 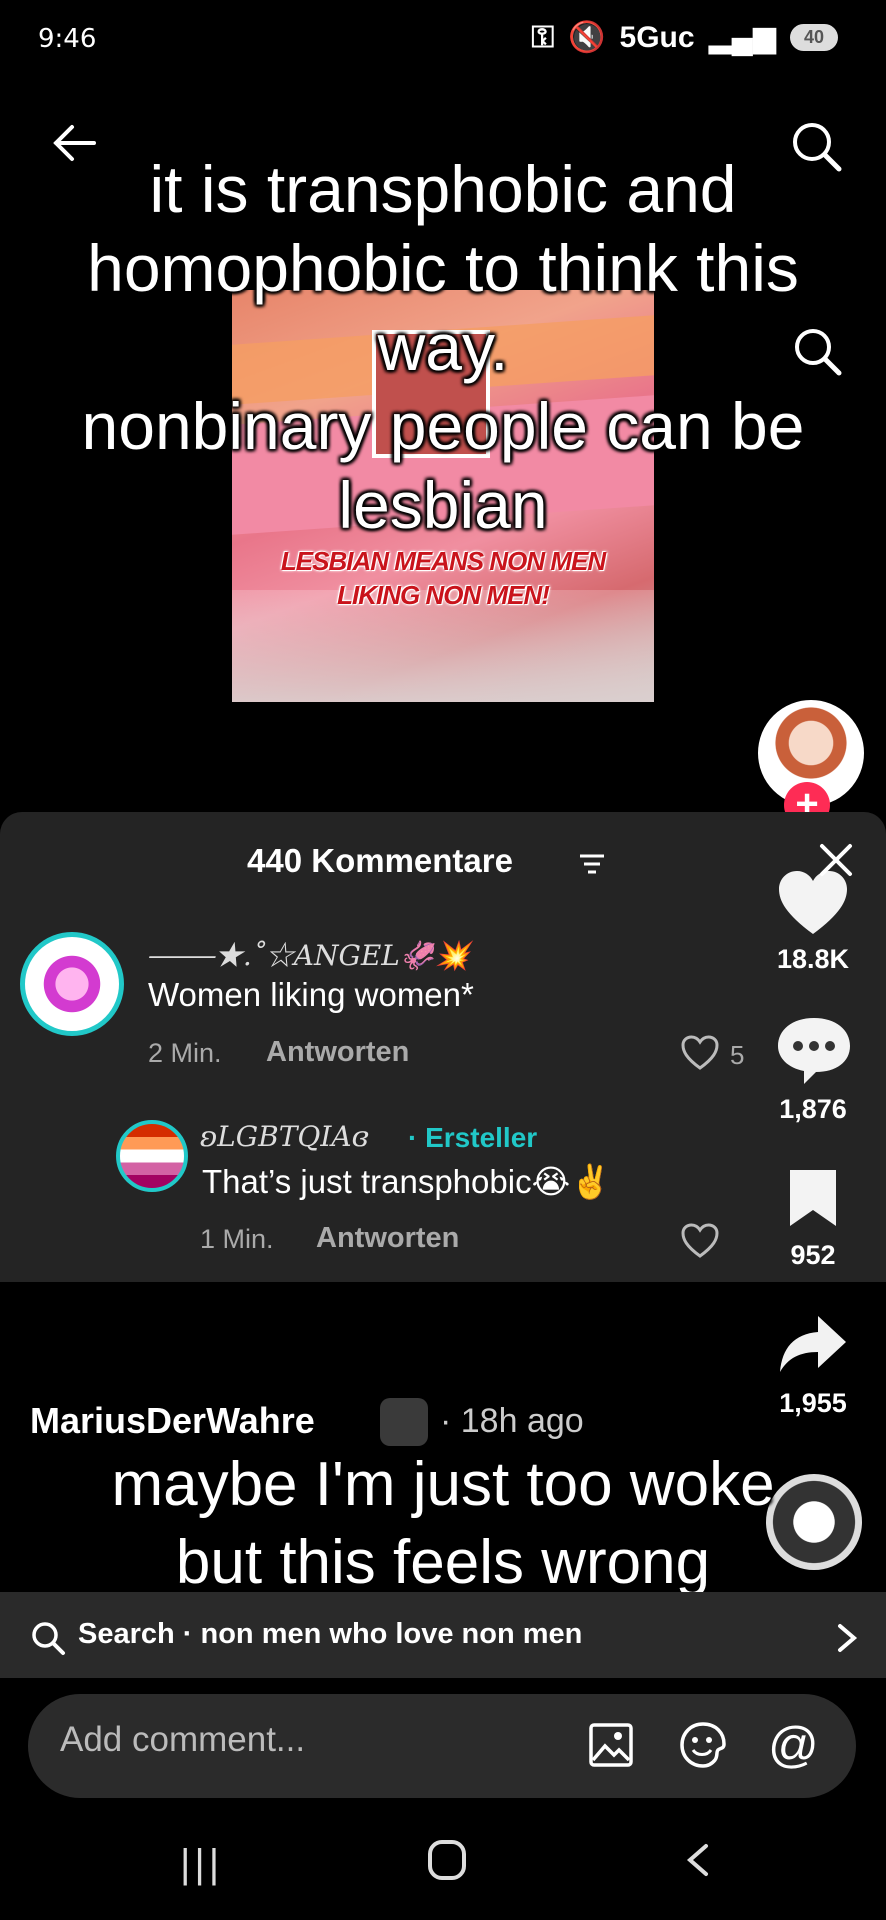 What do you see at coordinates (700, 1053) in the screenshot?
I see `comment-like-heart-icon` at bounding box center [700, 1053].